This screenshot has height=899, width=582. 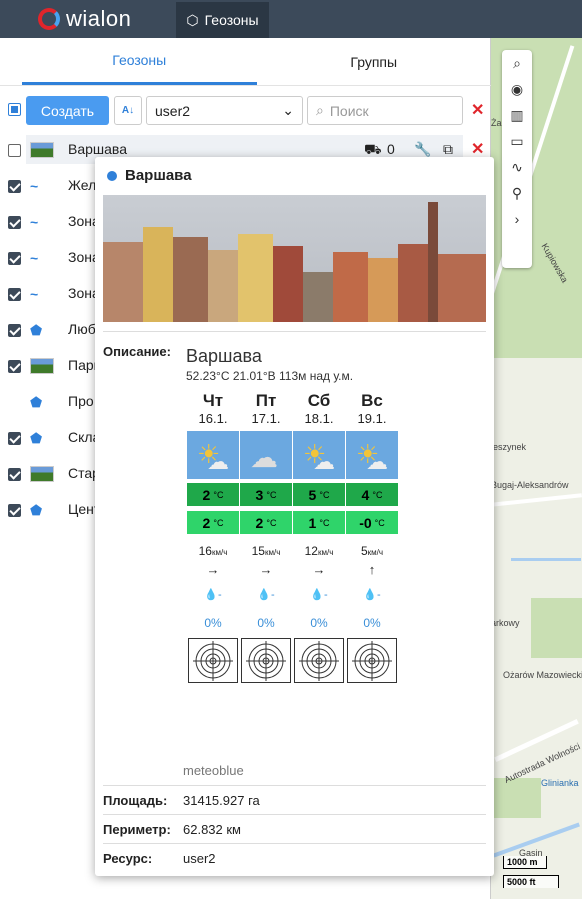 What do you see at coordinates (556, 628) in the screenshot?
I see `park-area` at bounding box center [556, 628].